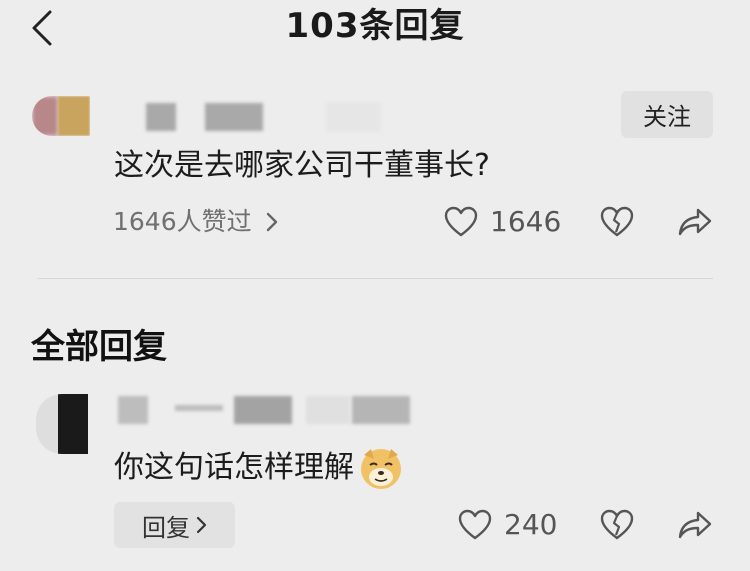 The height and width of the screenshot is (571, 750). Describe the element at coordinates (302, 165) in the screenshot. I see `comment-text: 这次是去哪家公司干董事长?` at that location.